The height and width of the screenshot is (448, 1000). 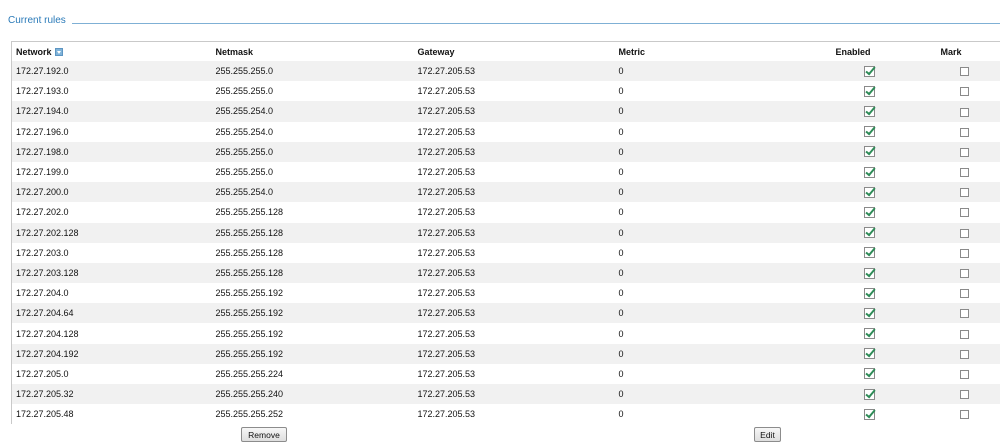 I want to click on cell-network: 172.27.198.0, so click(x=111, y=151).